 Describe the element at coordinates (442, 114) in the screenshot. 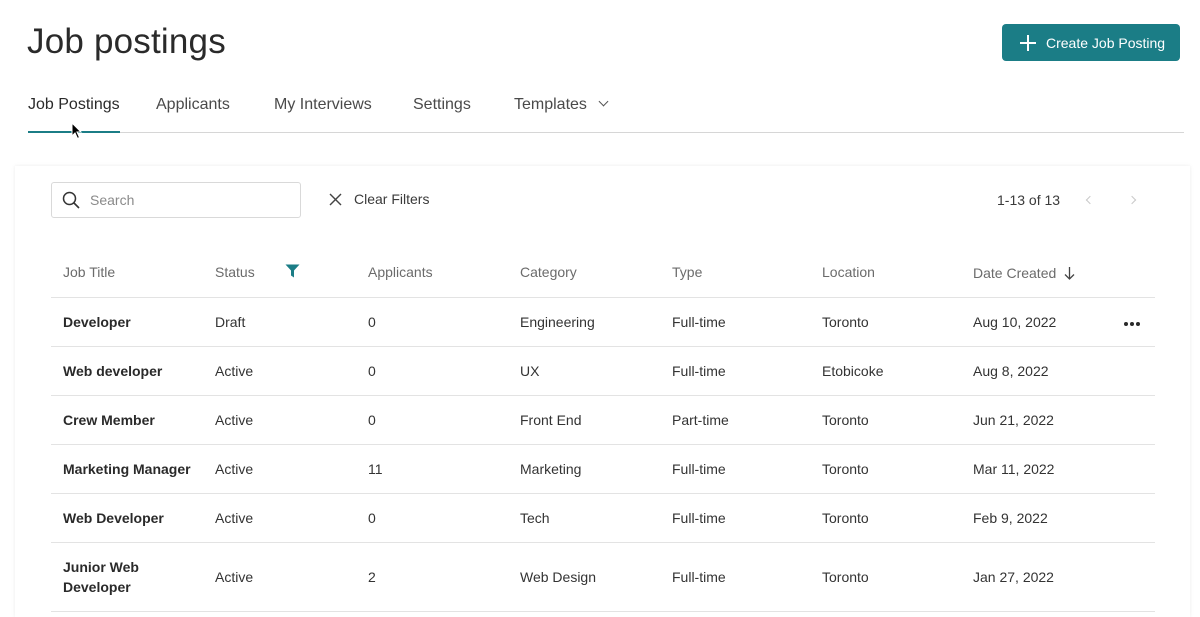

I see `tab-settings: Settings` at that location.